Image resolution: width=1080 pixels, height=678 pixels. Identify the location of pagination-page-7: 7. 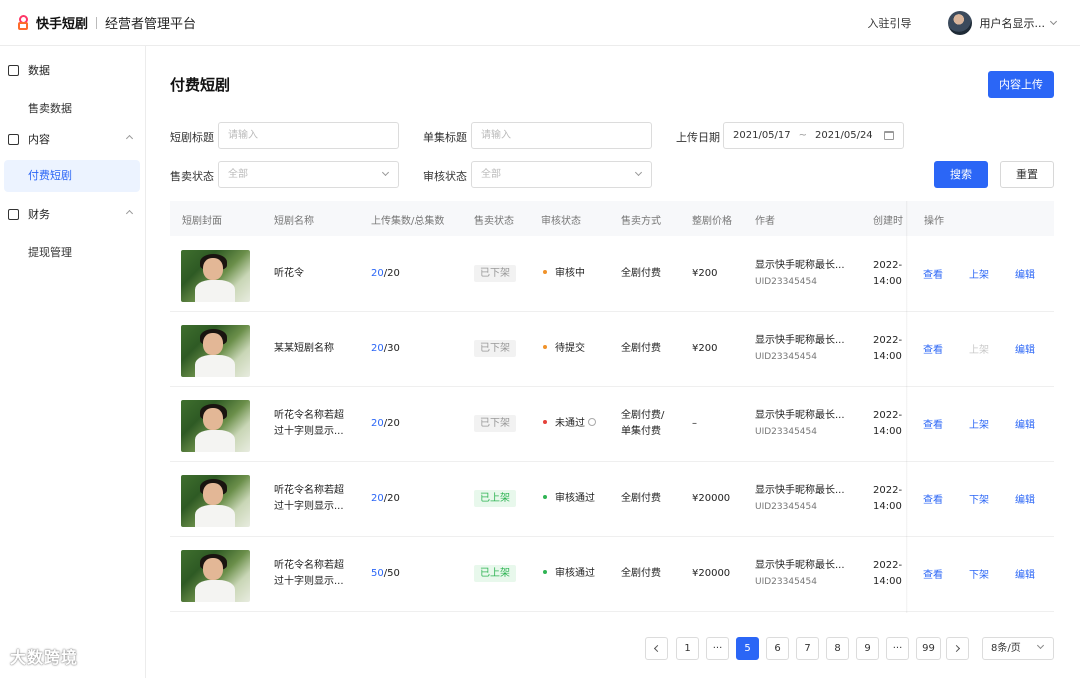
(807, 648).